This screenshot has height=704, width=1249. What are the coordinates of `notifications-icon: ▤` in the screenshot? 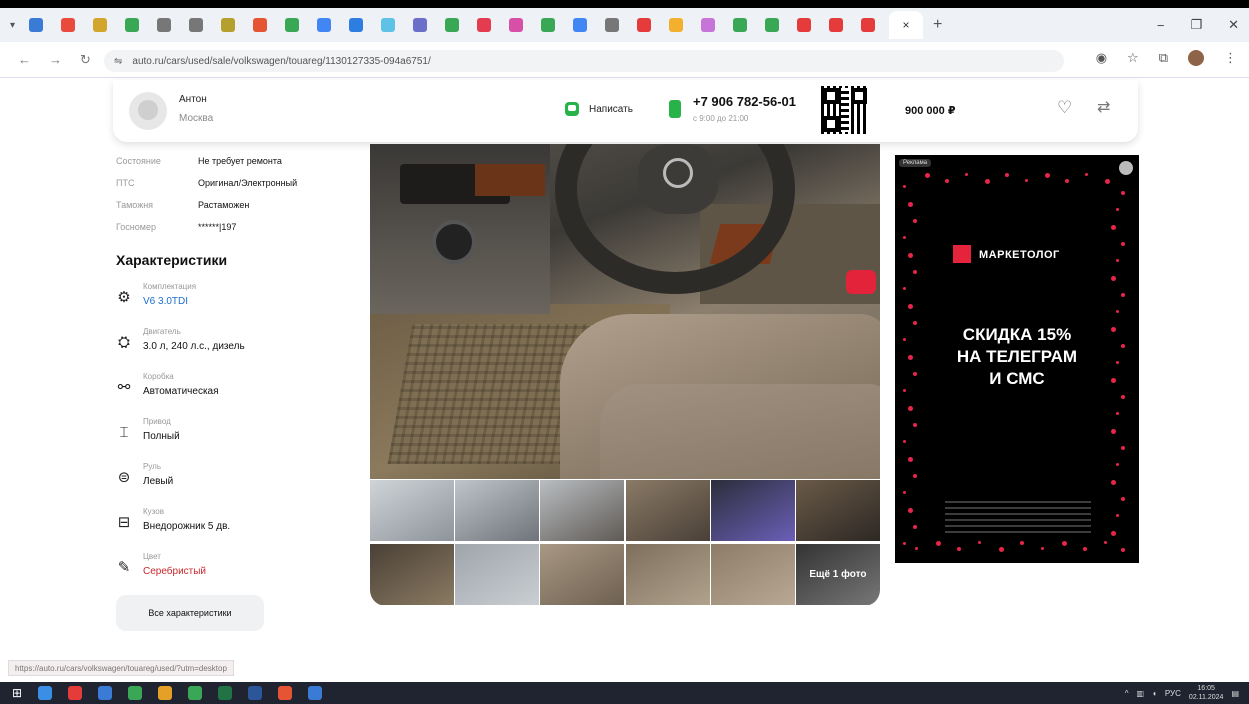 It's located at (1235, 693).